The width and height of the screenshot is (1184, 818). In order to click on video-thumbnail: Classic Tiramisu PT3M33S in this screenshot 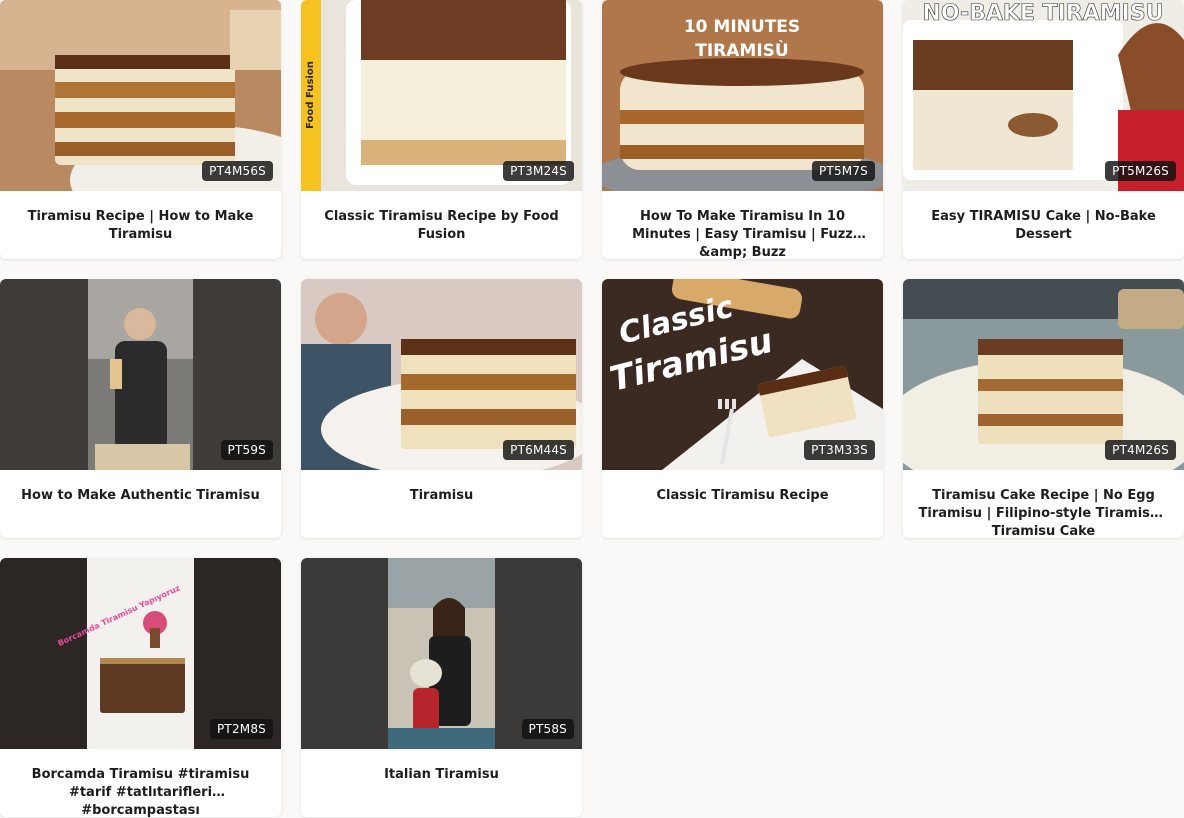, I will do `click(742, 374)`.